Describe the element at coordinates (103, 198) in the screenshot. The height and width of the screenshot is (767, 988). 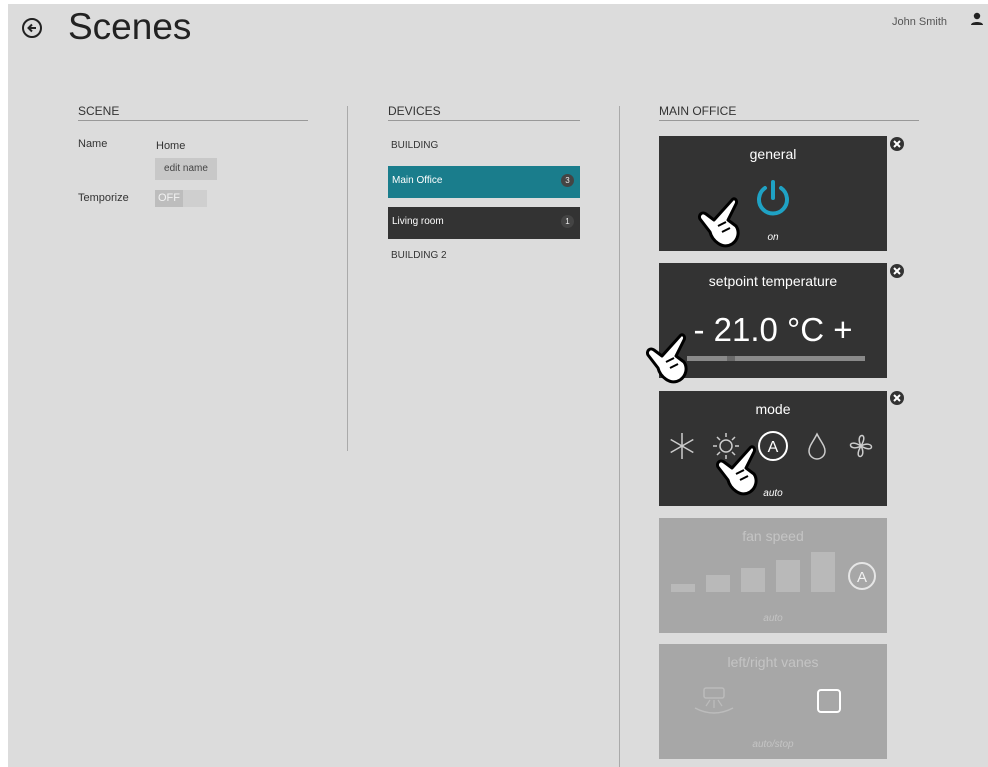
I see `temporize-label: Temporize` at that location.